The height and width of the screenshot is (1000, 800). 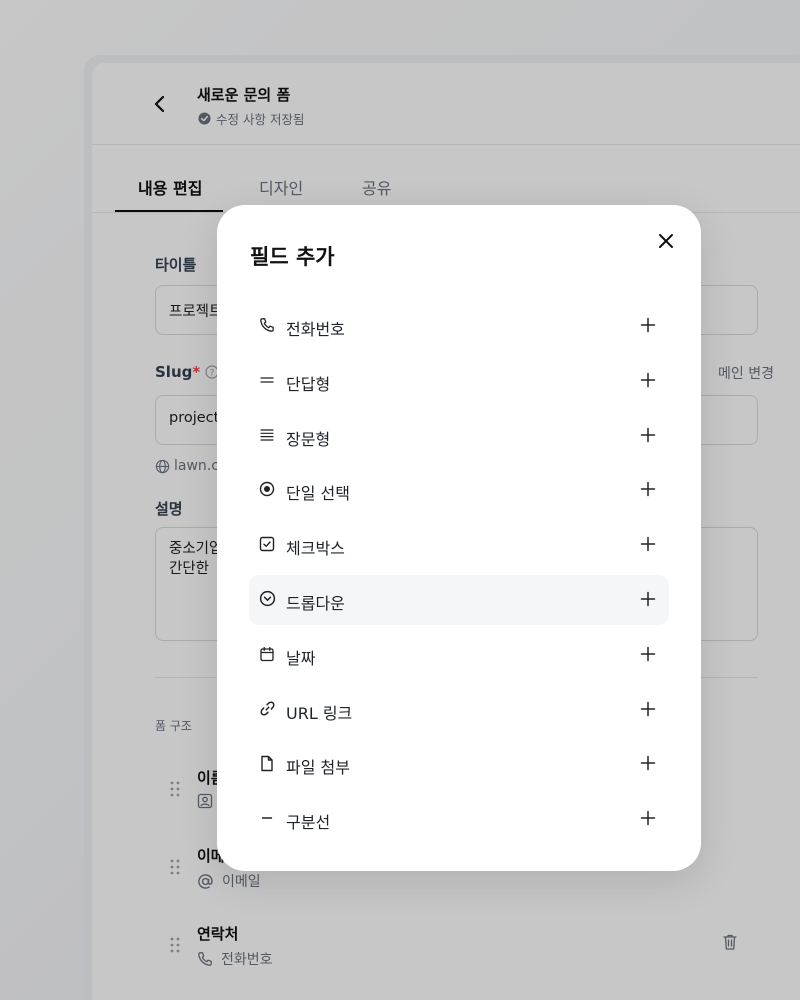 I want to click on add-field-short-text: 단답형, so click(x=459, y=381).